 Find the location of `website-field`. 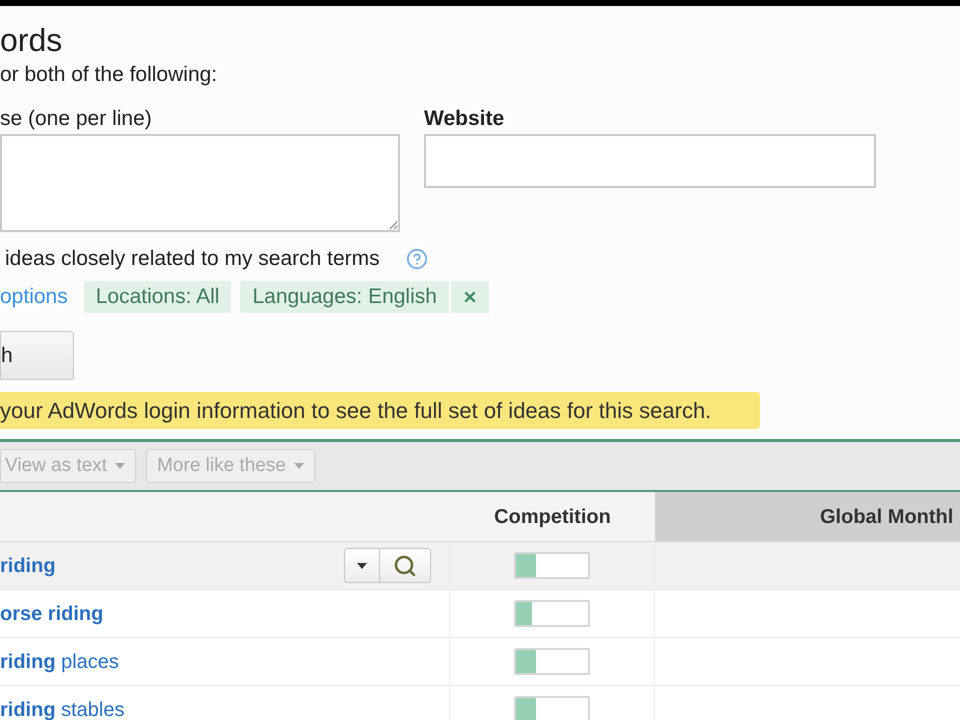

website-field is located at coordinates (650, 161).